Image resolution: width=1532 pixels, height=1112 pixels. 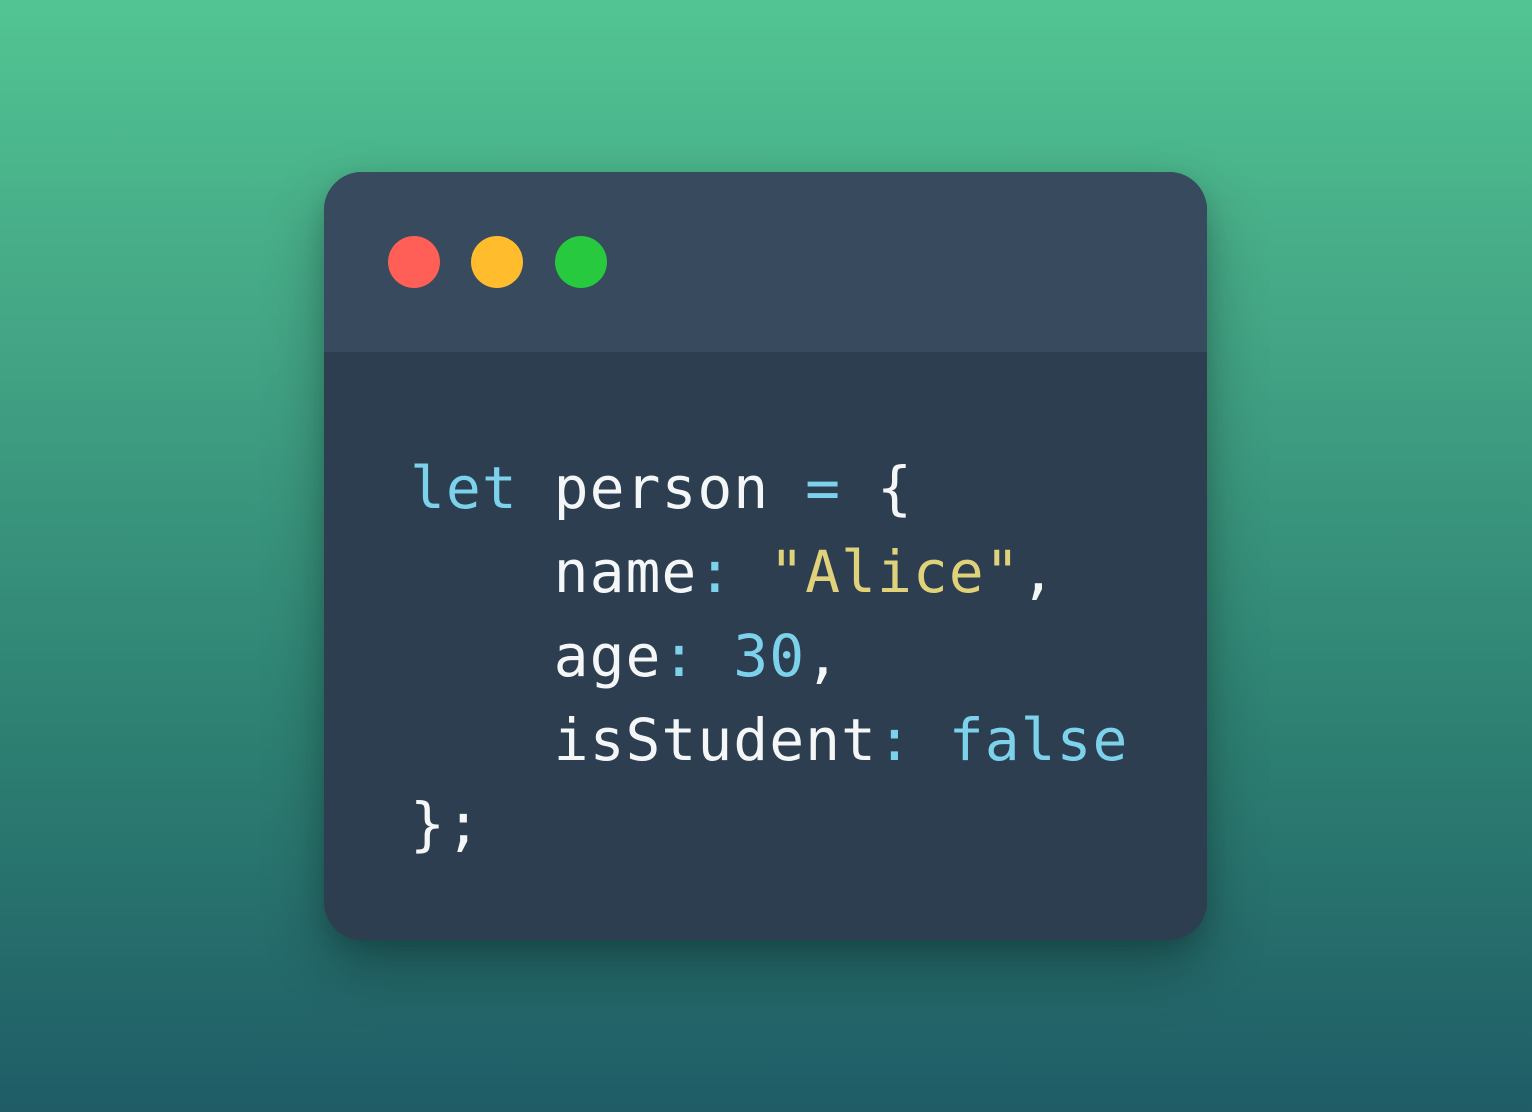 What do you see at coordinates (895, 572) in the screenshot?
I see `code-token-string: "Alice"` at bounding box center [895, 572].